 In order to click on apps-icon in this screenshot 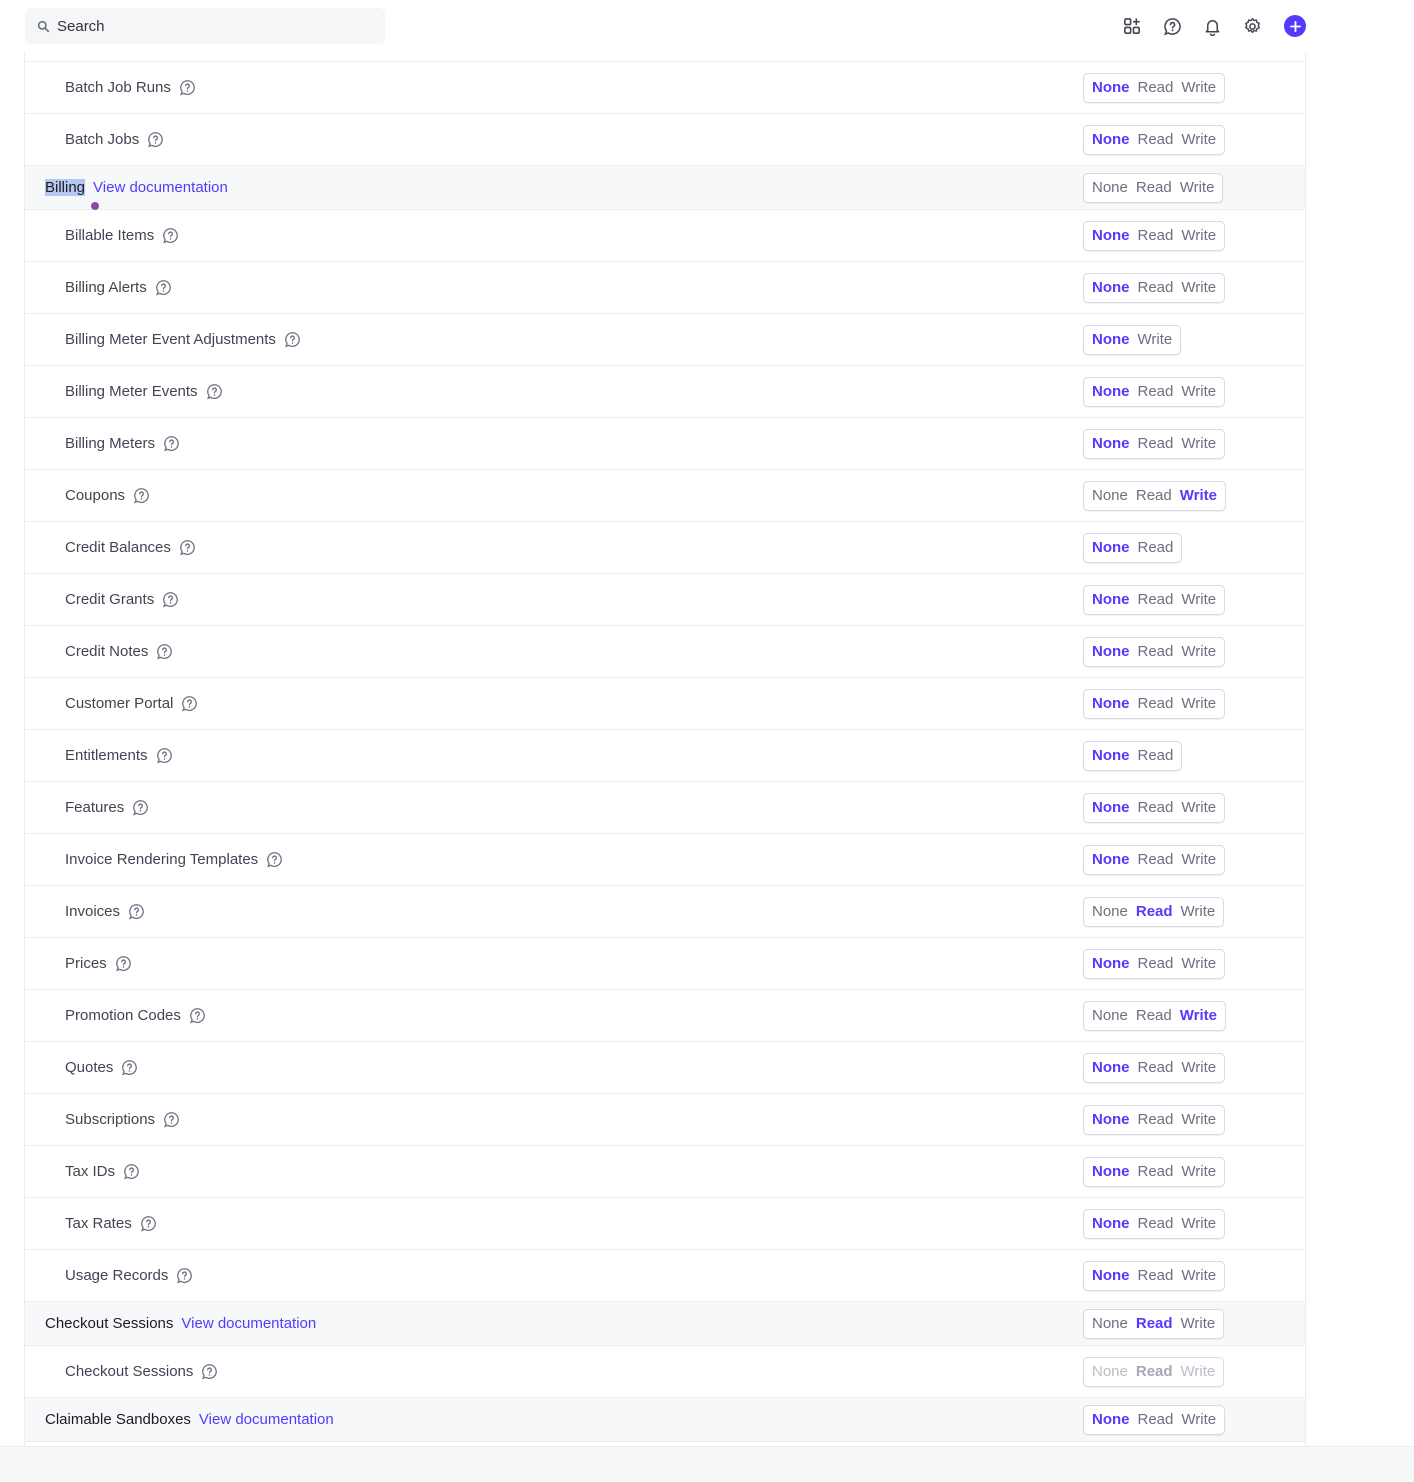, I will do `click(1132, 26)`.